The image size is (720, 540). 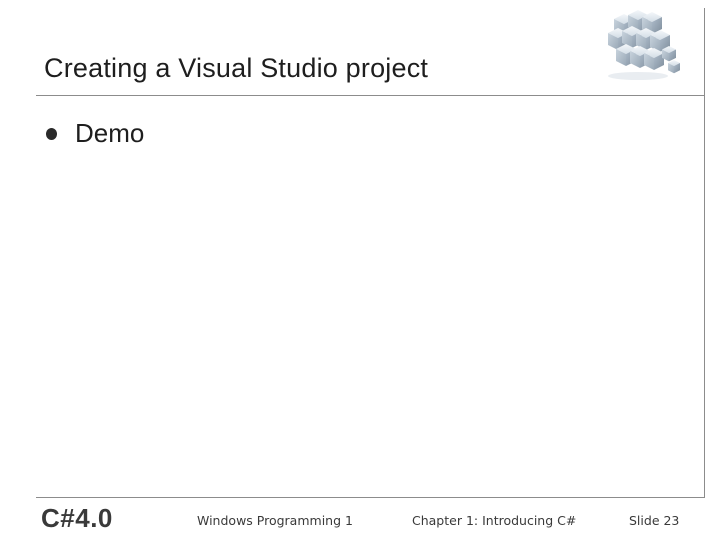 What do you see at coordinates (51, 133) in the screenshot?
I see `bullet-dot-icon` at bounding box center [51, 133].